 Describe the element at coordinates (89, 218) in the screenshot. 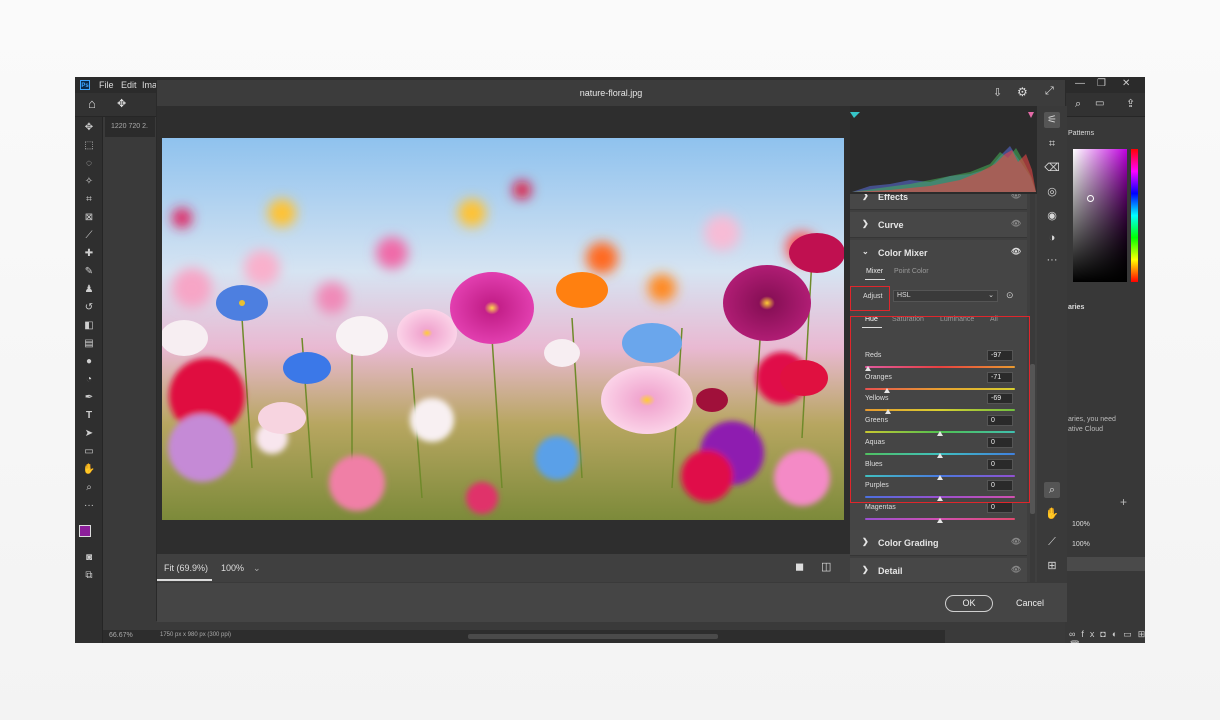

I see `frame-tool-icon: ⊠` at that location.